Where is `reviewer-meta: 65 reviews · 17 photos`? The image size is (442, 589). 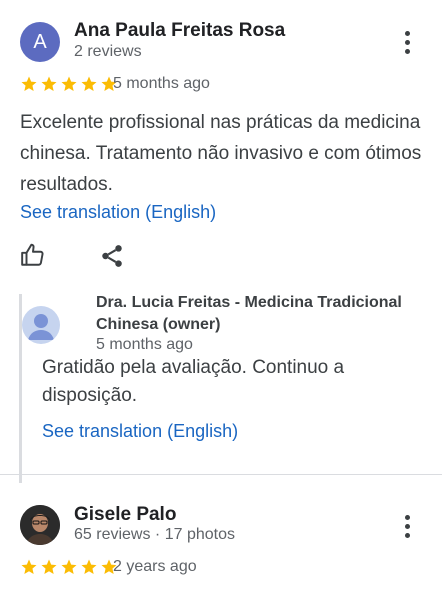 reviewer-meta: 65 reviews · 17 photos is located at coordinates (154, 534).